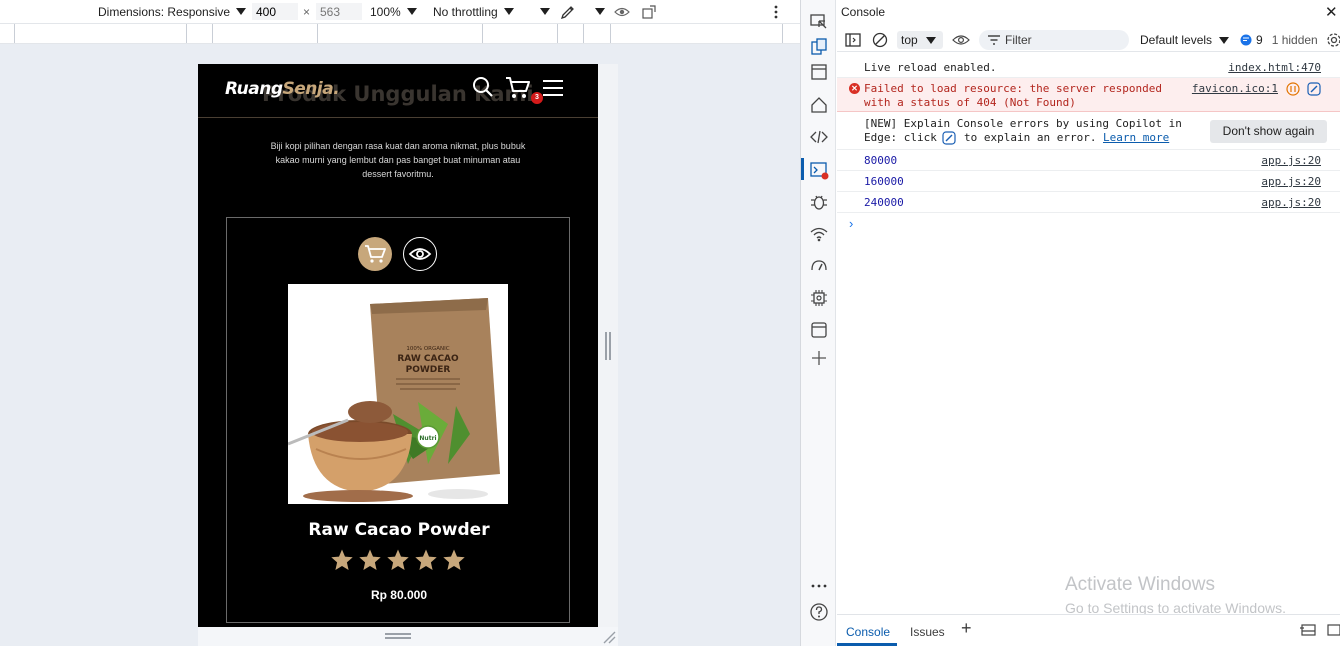 The image size is (1340, 646). I want to click on zoom-select: 100%, so click(393, 11).